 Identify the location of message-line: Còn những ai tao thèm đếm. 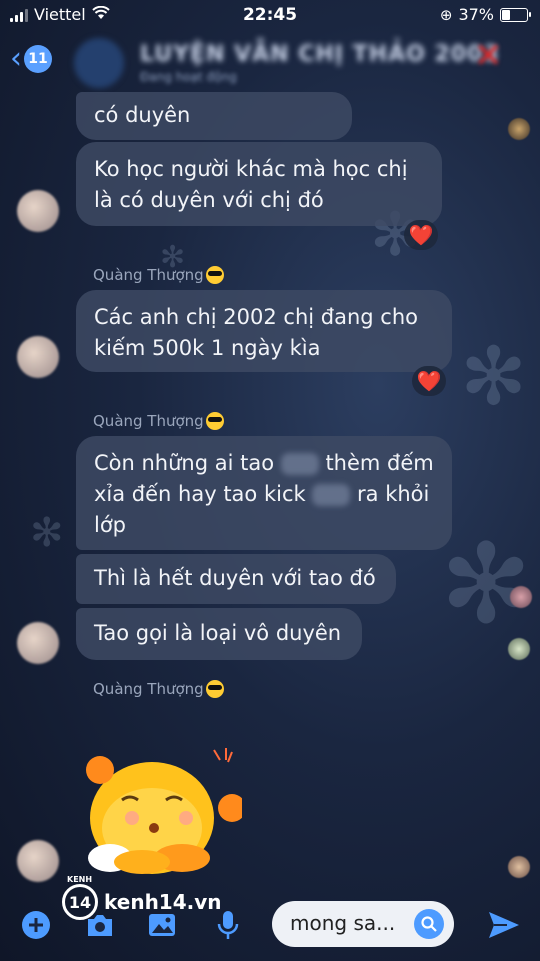
(264, 463).